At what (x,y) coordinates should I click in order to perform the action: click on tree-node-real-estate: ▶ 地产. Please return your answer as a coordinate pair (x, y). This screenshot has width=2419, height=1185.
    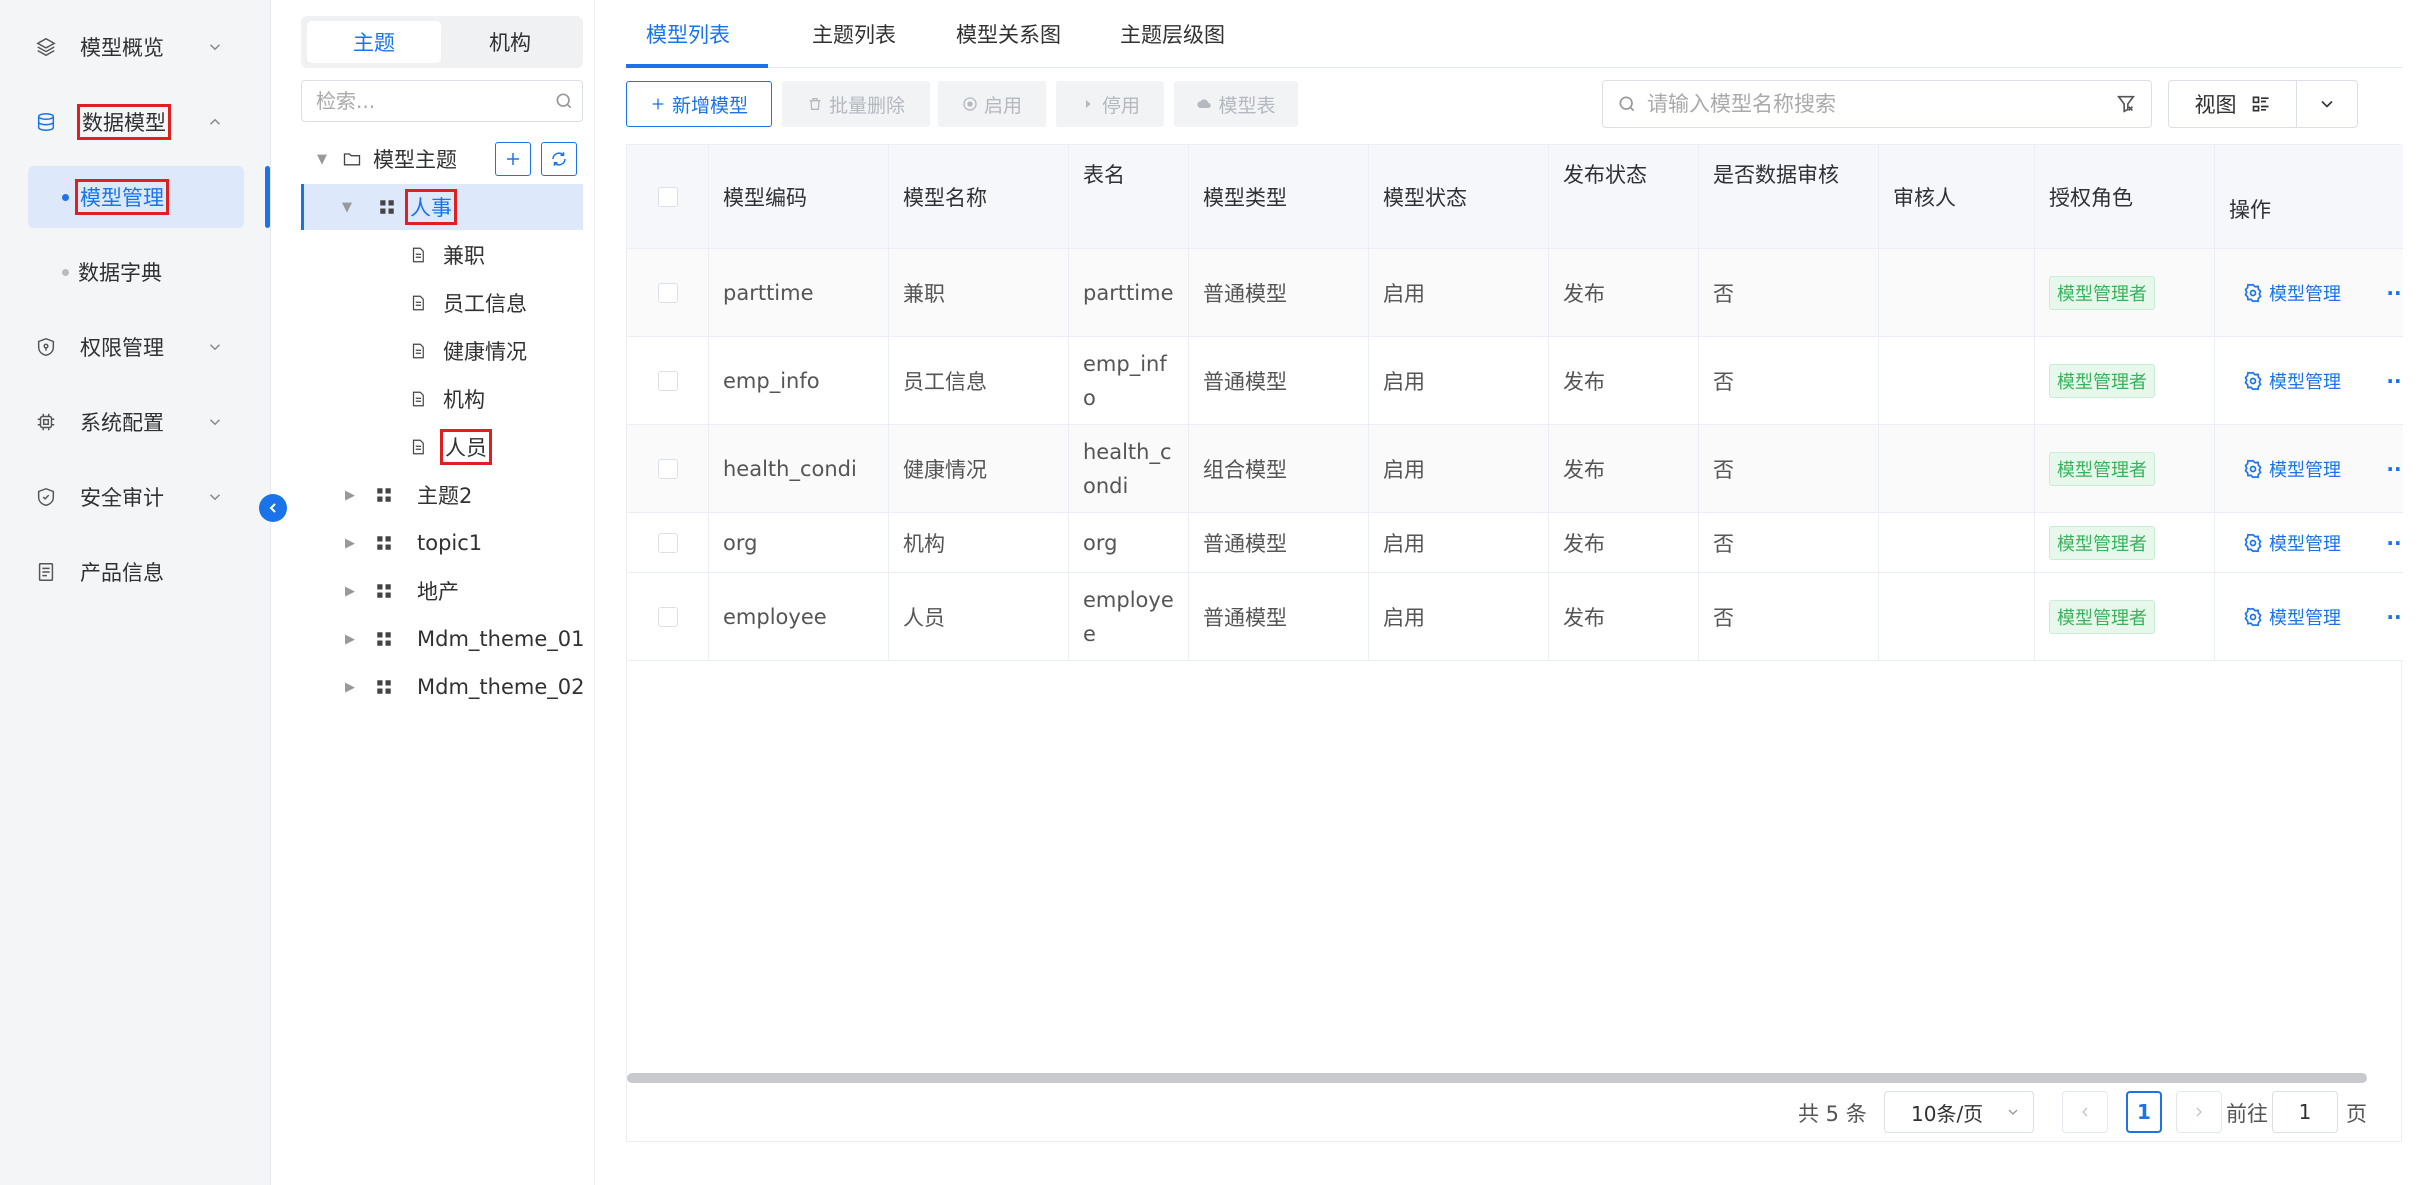
    Looking at the image, I should click on (442, 591).